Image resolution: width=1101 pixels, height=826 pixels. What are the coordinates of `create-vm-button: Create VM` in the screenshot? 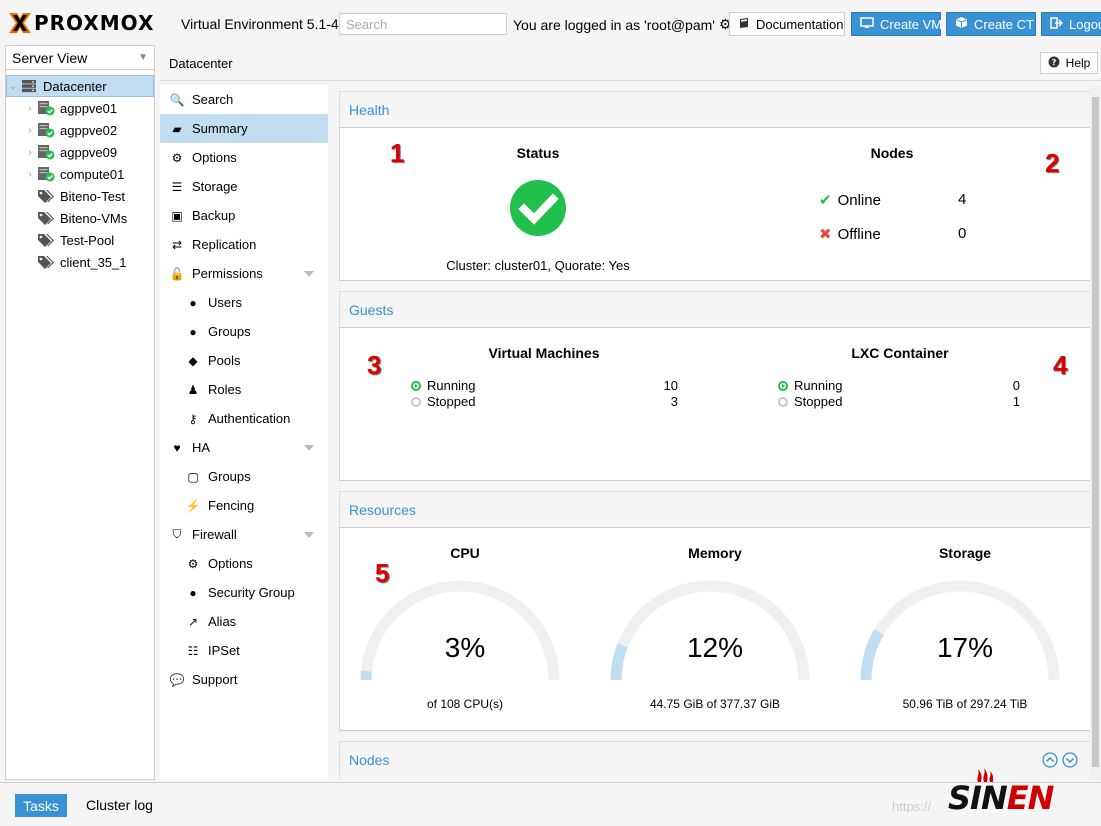 It's located at (896, 24).